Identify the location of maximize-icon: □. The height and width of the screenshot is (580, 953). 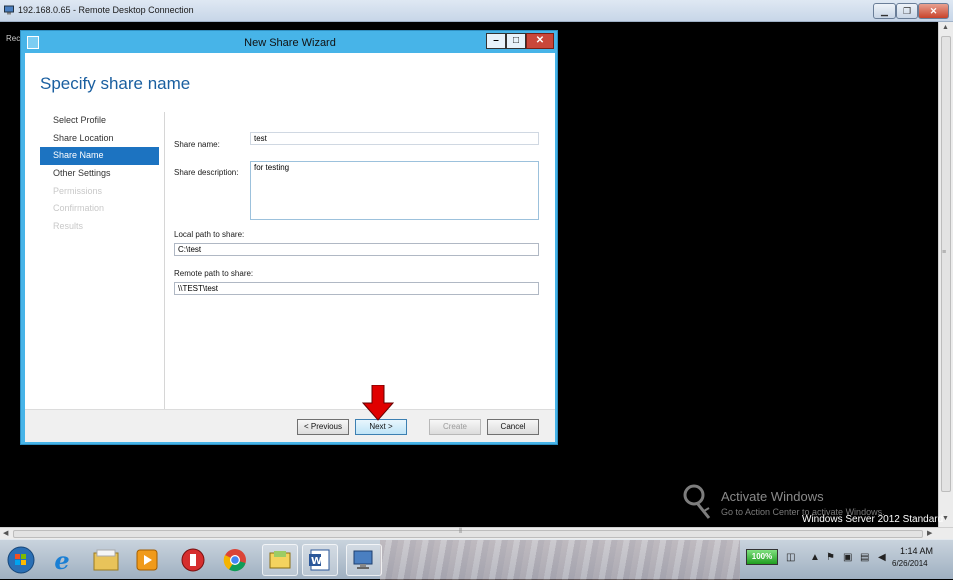
(516, 40).